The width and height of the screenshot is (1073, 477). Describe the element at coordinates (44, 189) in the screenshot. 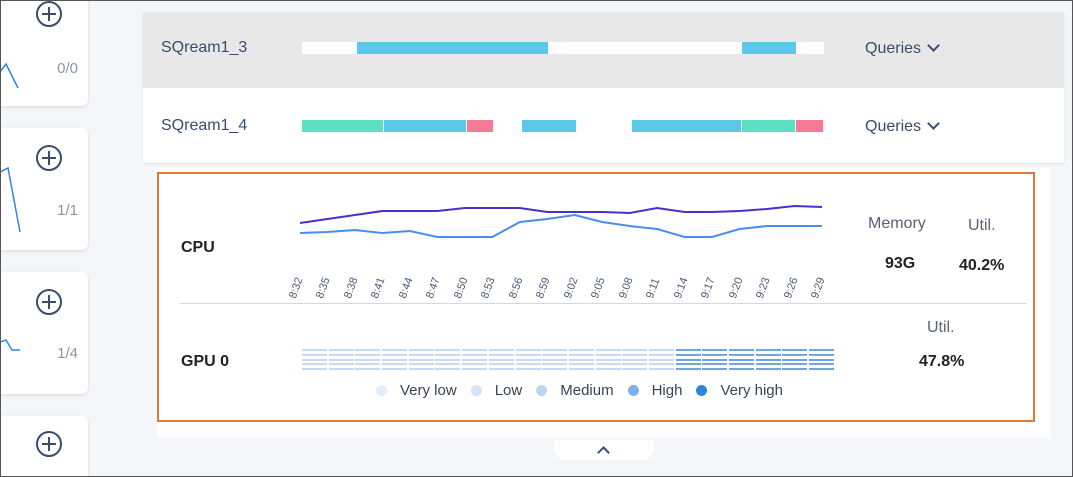

I see `resource-card: 1/1` at that location.